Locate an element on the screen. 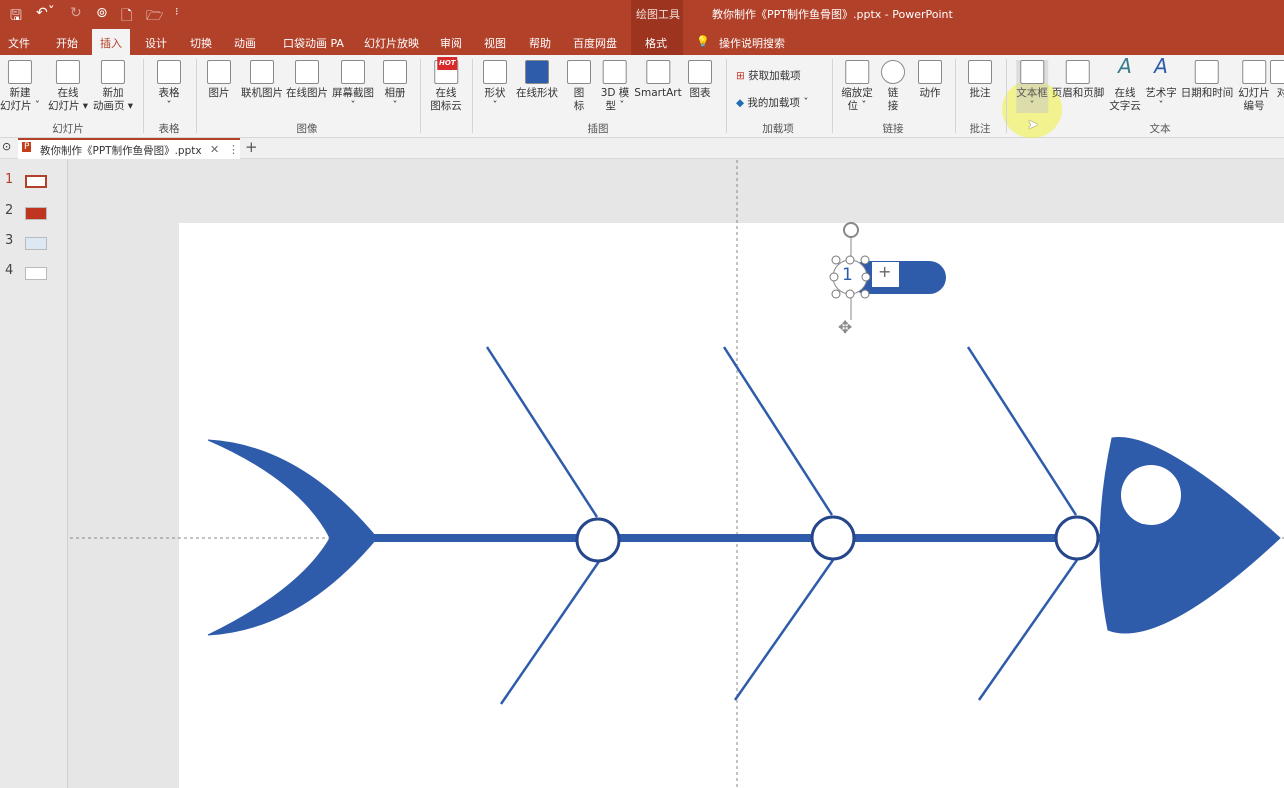  shape-number-text: 1 is located at coordinates (847, 275).